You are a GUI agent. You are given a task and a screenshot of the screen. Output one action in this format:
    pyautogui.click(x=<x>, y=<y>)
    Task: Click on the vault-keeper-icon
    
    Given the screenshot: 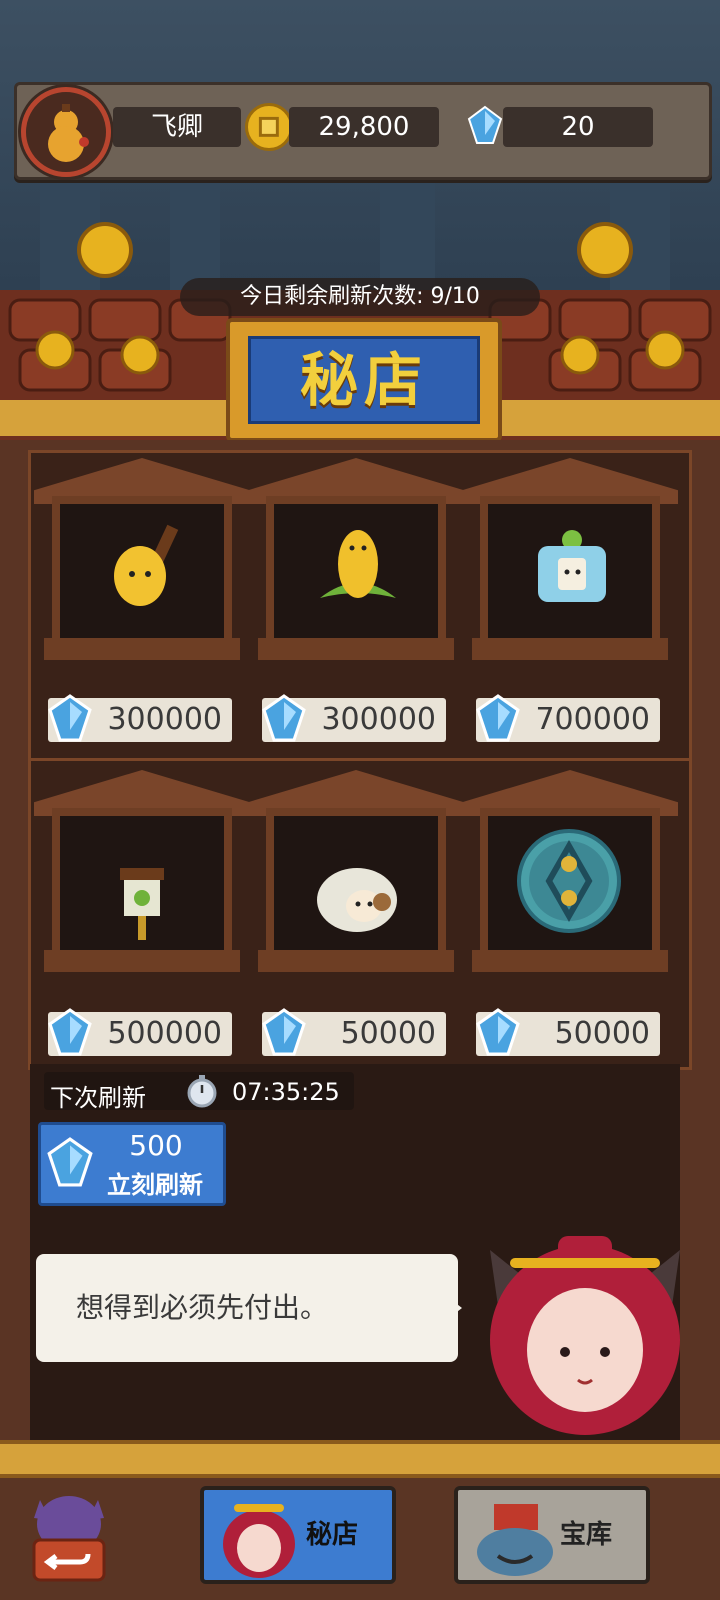 What is the action you would take?
    pyautogui.click(x=515, y=1540)
    